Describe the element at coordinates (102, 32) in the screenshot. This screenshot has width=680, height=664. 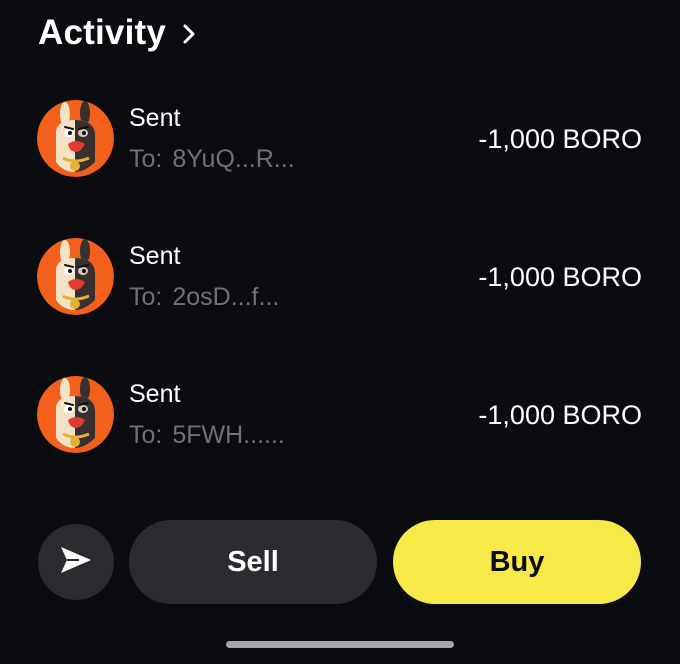
I see `page-title: Activity` at that location.